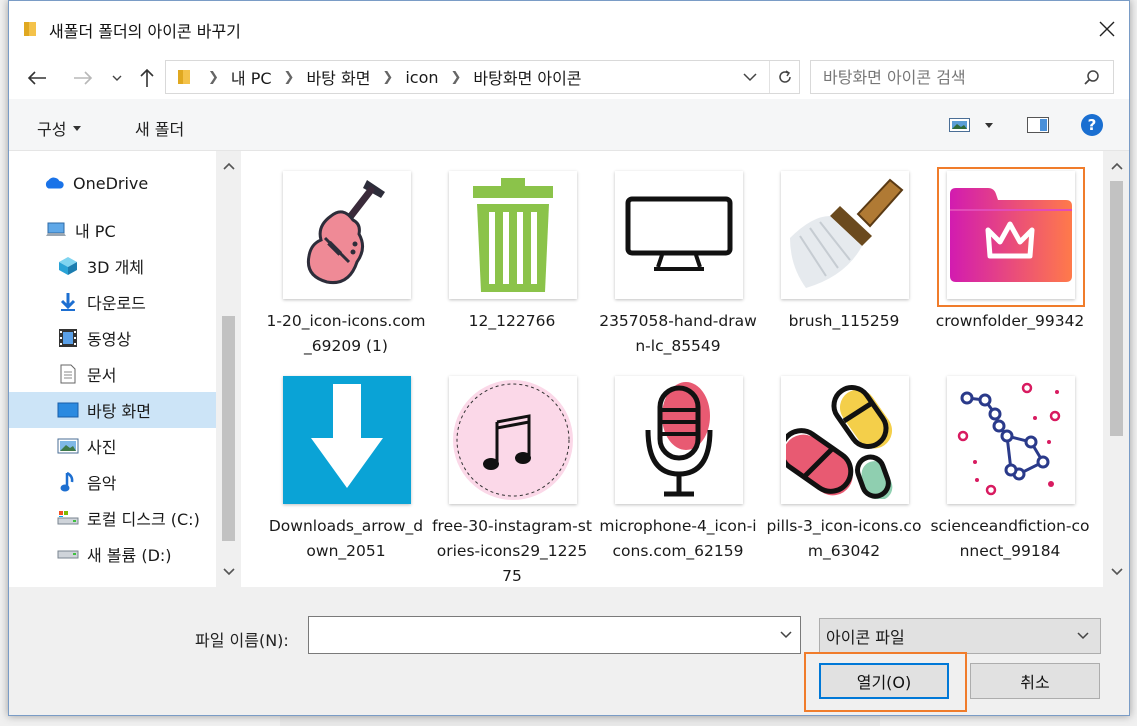 This screenshot has width=1137, height=726. What do you see at coordinates (346, 333) in the screenshot?
I see `file-name: 1-20_icon-icons.com_69209 (1)` at bounding box center [346, 333].